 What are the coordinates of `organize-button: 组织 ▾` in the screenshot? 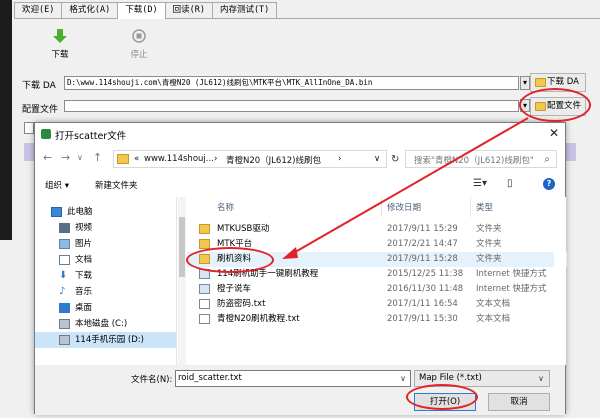 It's located at (57, 185).